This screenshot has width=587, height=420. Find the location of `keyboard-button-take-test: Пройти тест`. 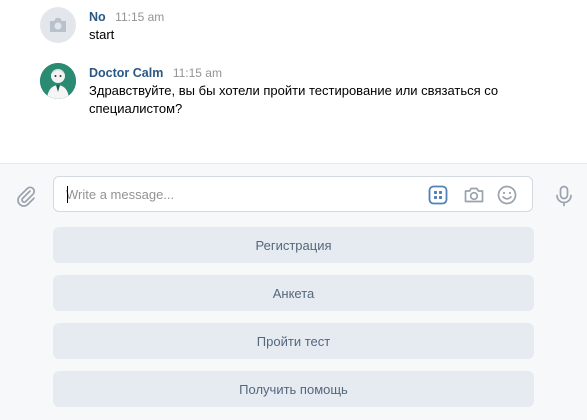

keyboard-button-take-test: Пройти тест is located at coordinates (293, 341).